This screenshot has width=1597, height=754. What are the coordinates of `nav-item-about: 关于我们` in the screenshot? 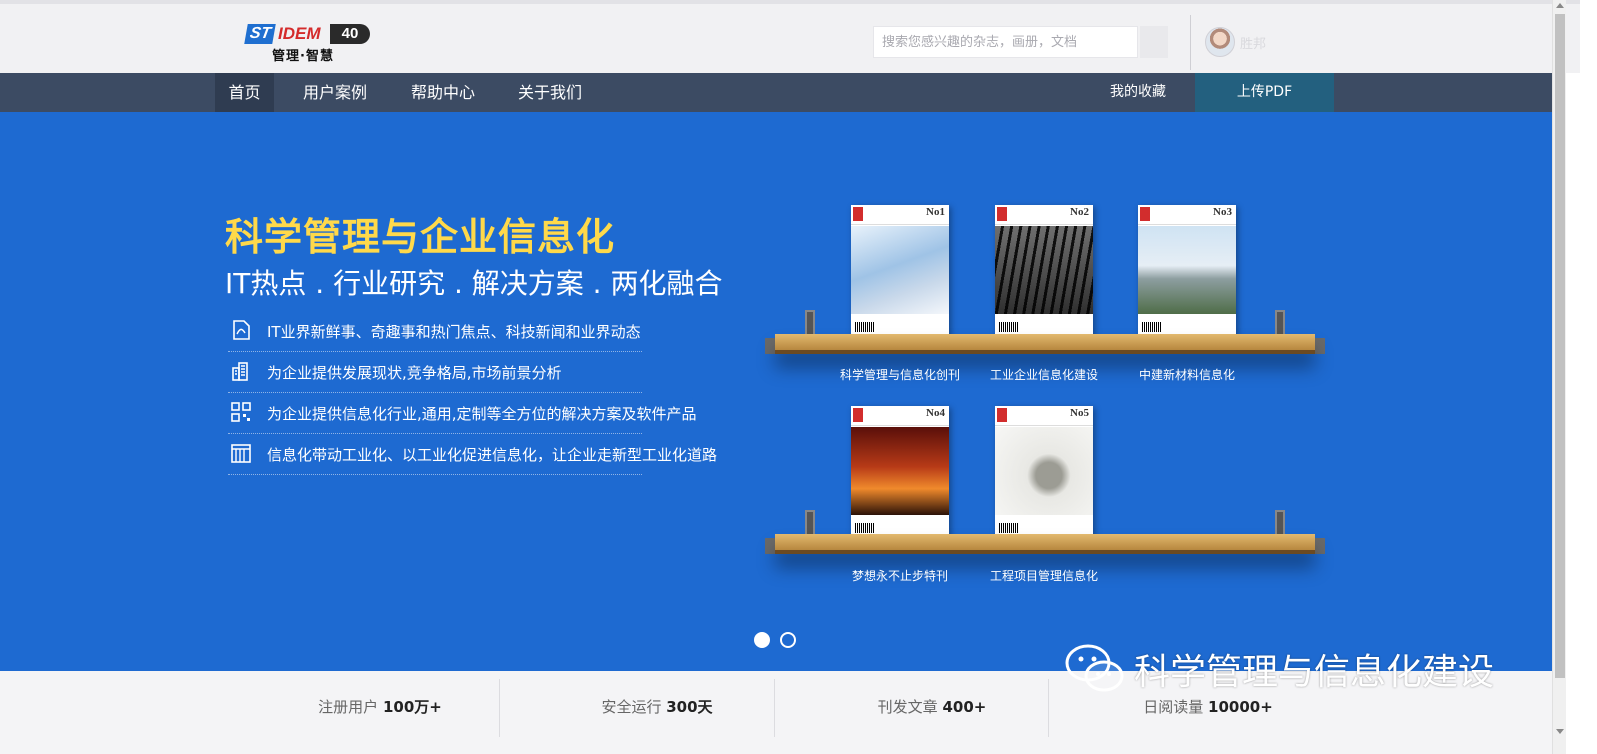 It's located at (550, 92).